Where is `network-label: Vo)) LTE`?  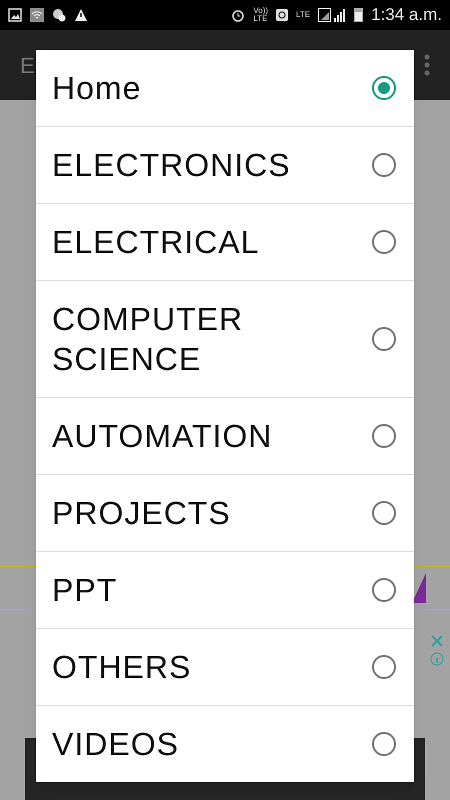 network-label: Vo)) LTE is located at coordinates (260, 15).